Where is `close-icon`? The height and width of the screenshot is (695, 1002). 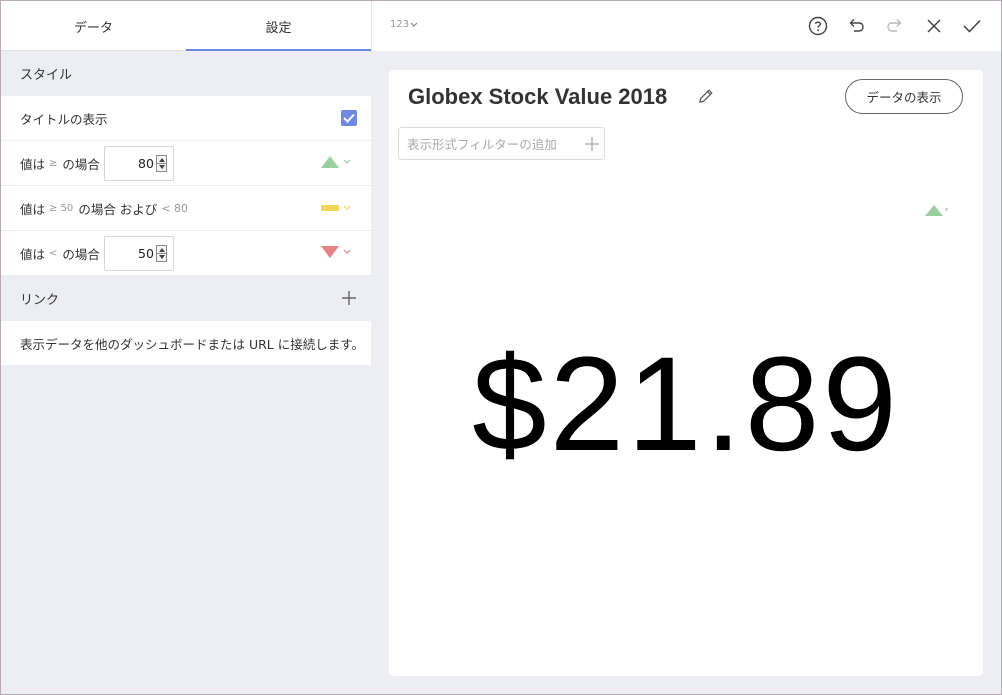
close-icon is located at coordinates (934, 26).